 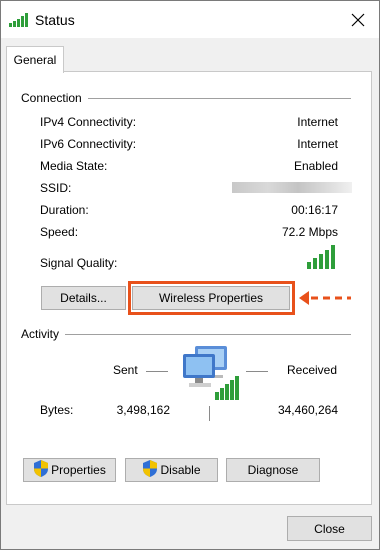 I want to click on ssid-label: SSID:, so click(x=56, y=188).